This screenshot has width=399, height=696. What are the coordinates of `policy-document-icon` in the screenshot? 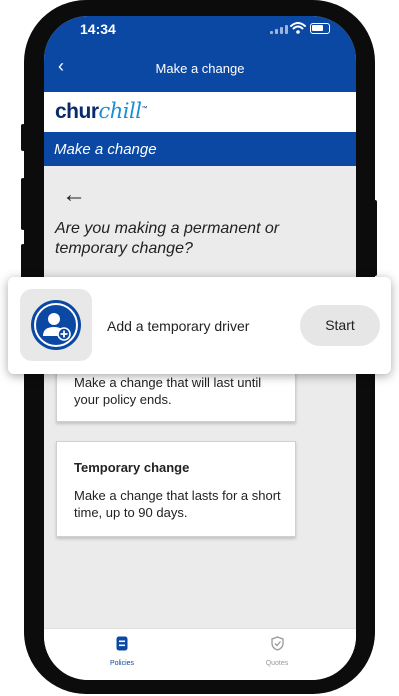 It's located at (122, 643).